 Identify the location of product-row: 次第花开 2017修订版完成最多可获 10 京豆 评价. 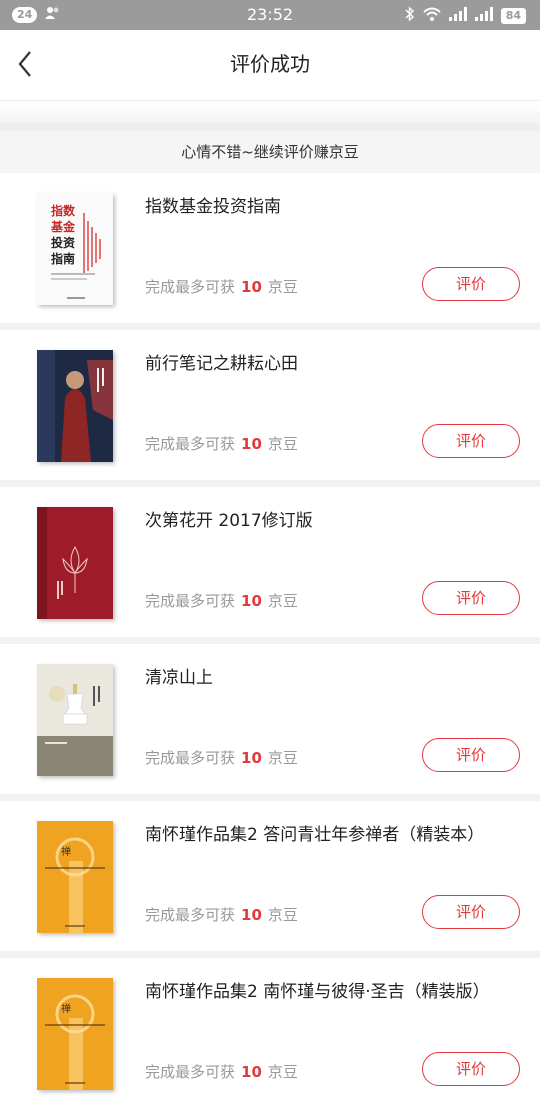
(270, 562).